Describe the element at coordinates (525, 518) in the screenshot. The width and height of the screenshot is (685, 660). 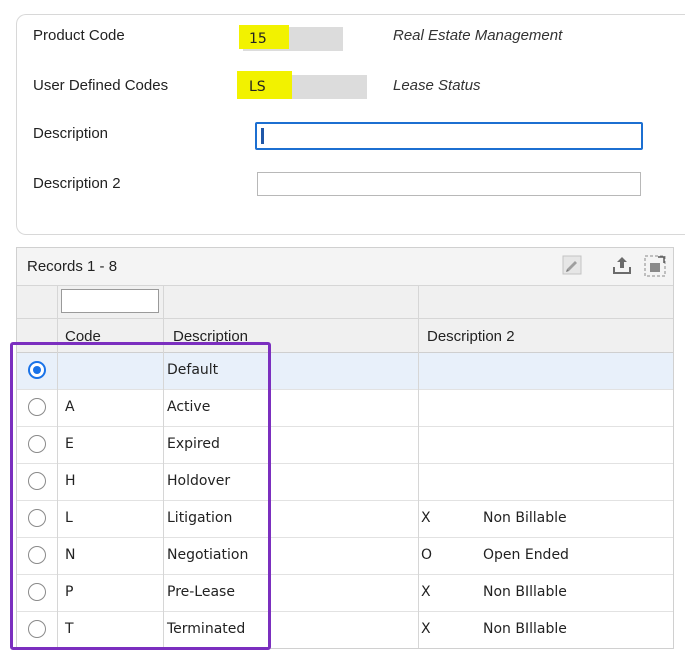
I see `cell-d2-text: Non Billable` at that location.